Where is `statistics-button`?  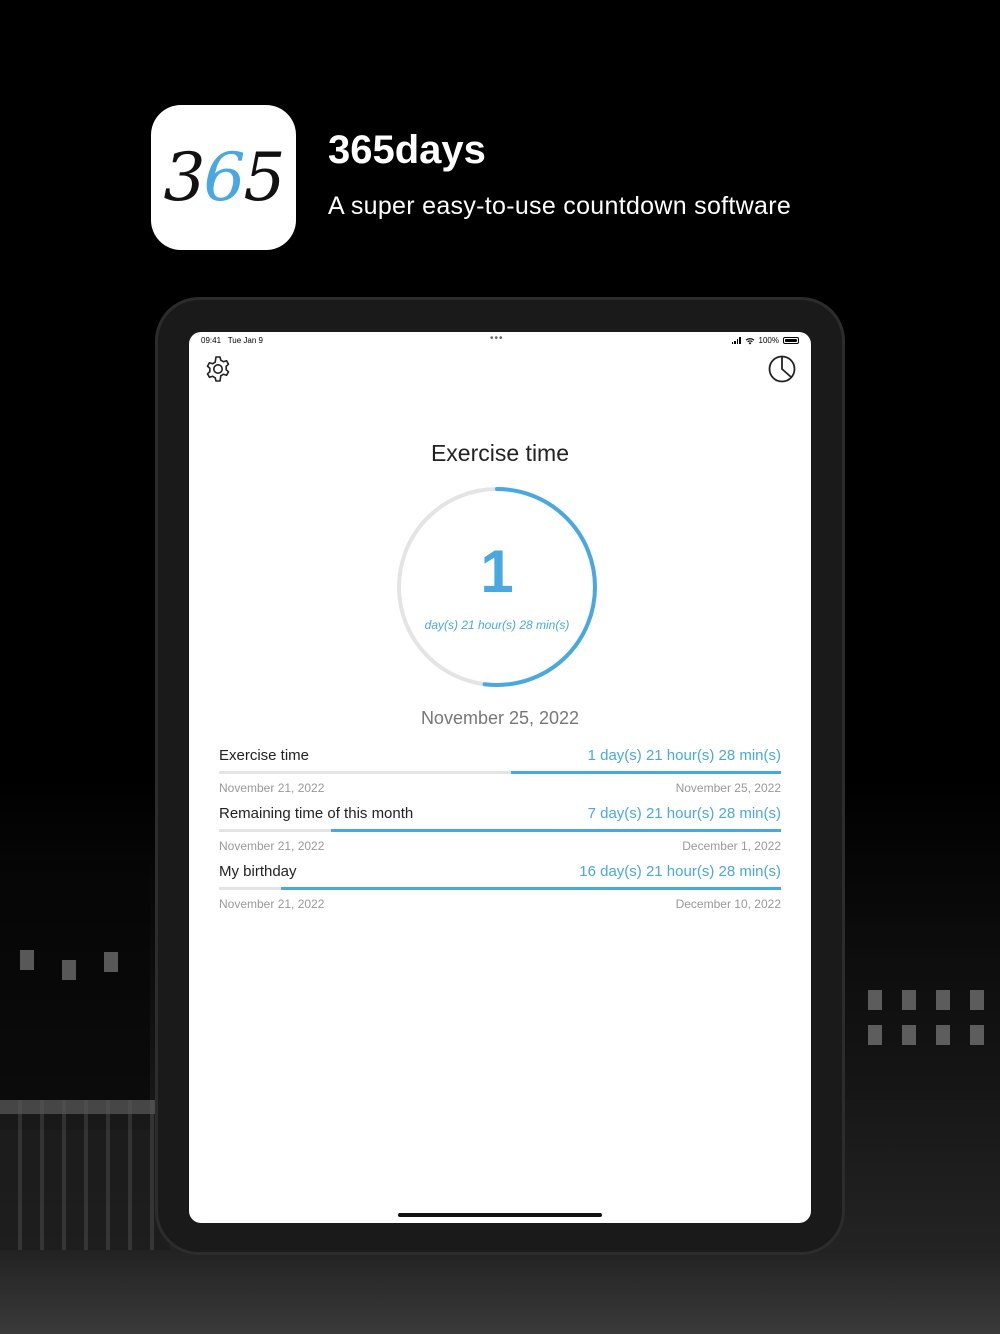 statistics-button is located at coordinates (782, 369).